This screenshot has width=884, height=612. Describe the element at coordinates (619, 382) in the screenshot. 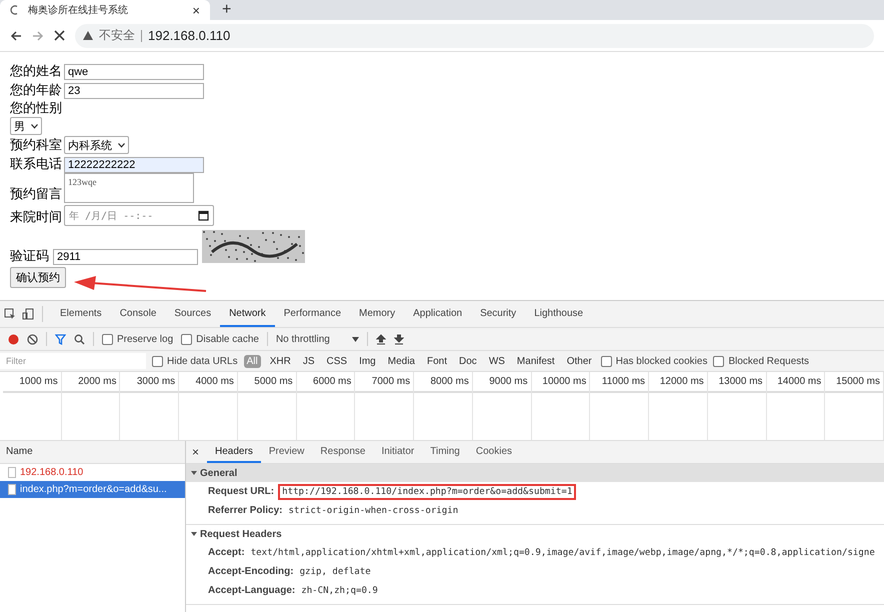

I see `timeline-tick-label: 11000 ms` at that location.